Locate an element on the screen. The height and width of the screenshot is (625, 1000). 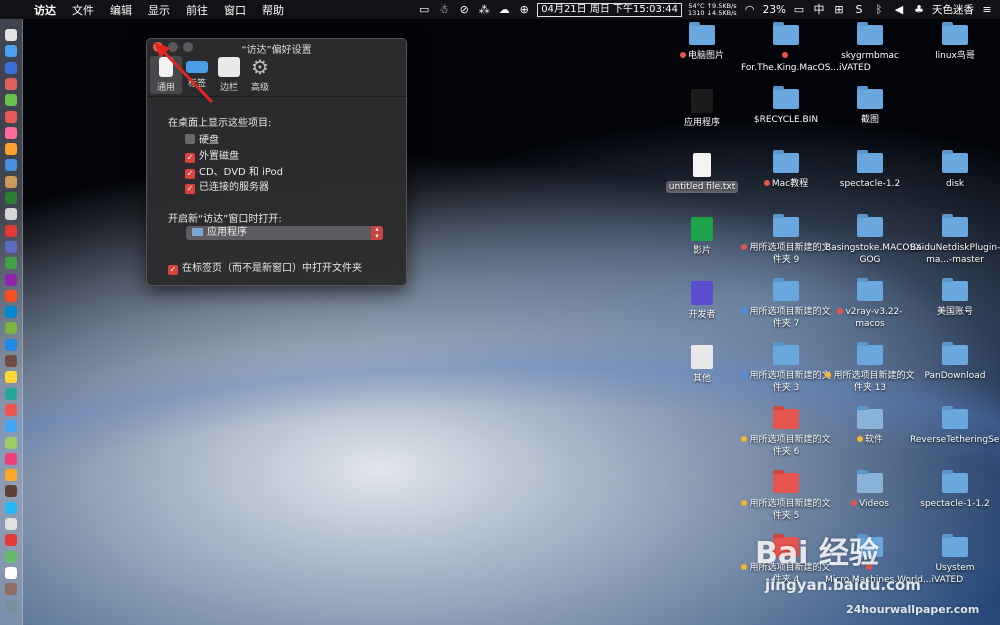
checkbox-open-in-tabs: ✓ 在标签页（而不是新窗口）中打开文件夹 is located at coordinates (265, 267).